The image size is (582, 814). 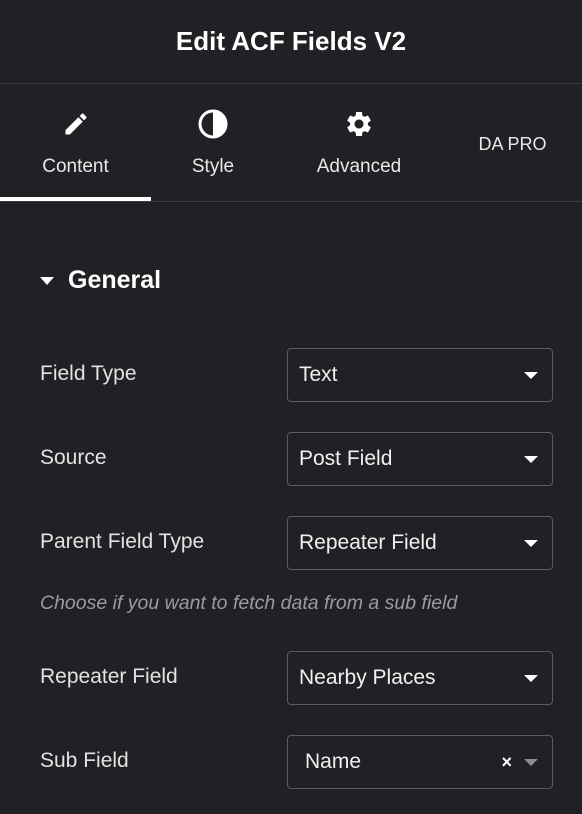 I want to click on section-title: General, so click(x=115, y=279).